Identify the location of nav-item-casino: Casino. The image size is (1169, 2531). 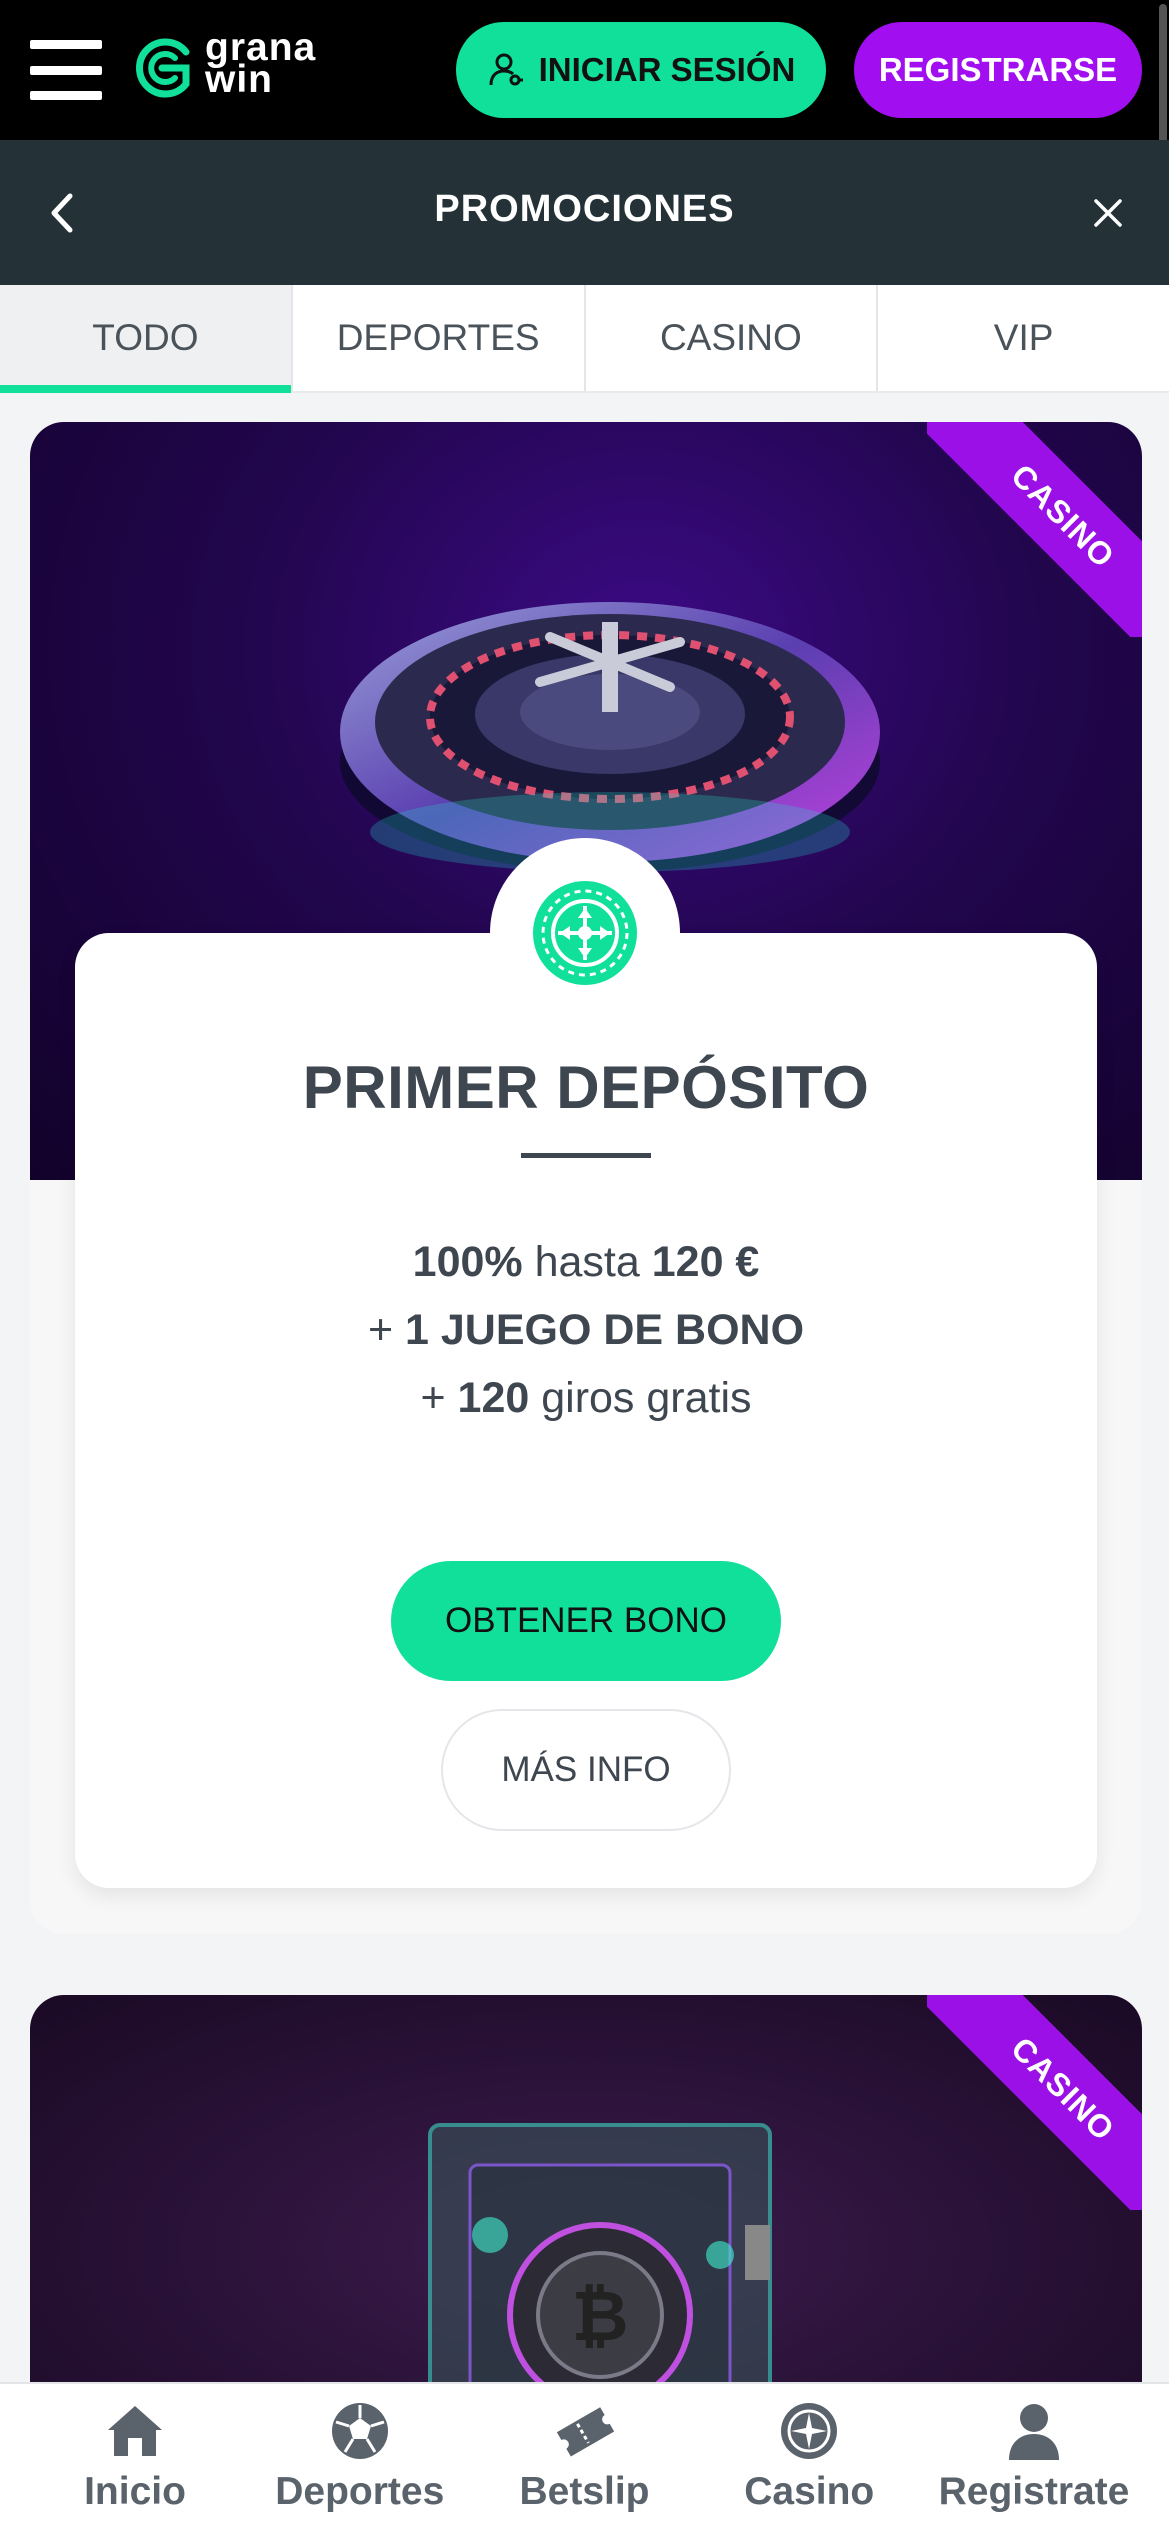
(809, 2457).